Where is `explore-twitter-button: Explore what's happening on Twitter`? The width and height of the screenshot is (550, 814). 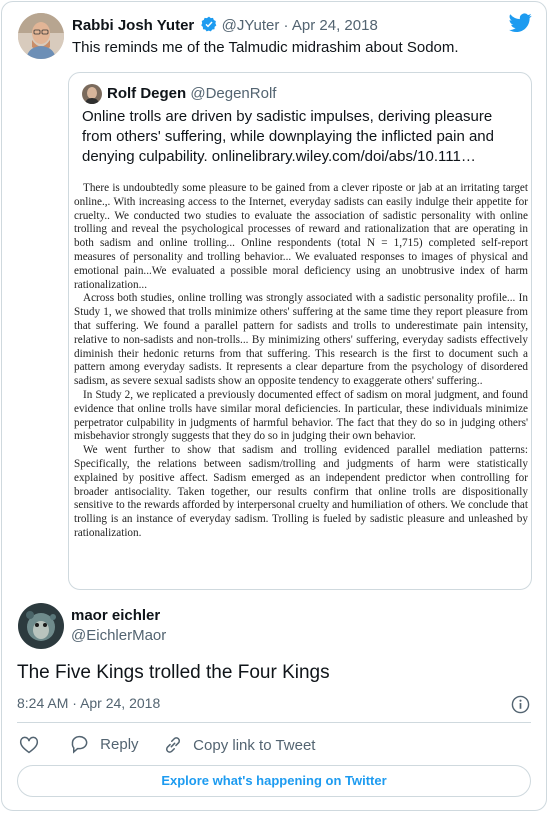 explore-twitter-button: Explore what's happening on Twitter is located at coordinates (274, 781).